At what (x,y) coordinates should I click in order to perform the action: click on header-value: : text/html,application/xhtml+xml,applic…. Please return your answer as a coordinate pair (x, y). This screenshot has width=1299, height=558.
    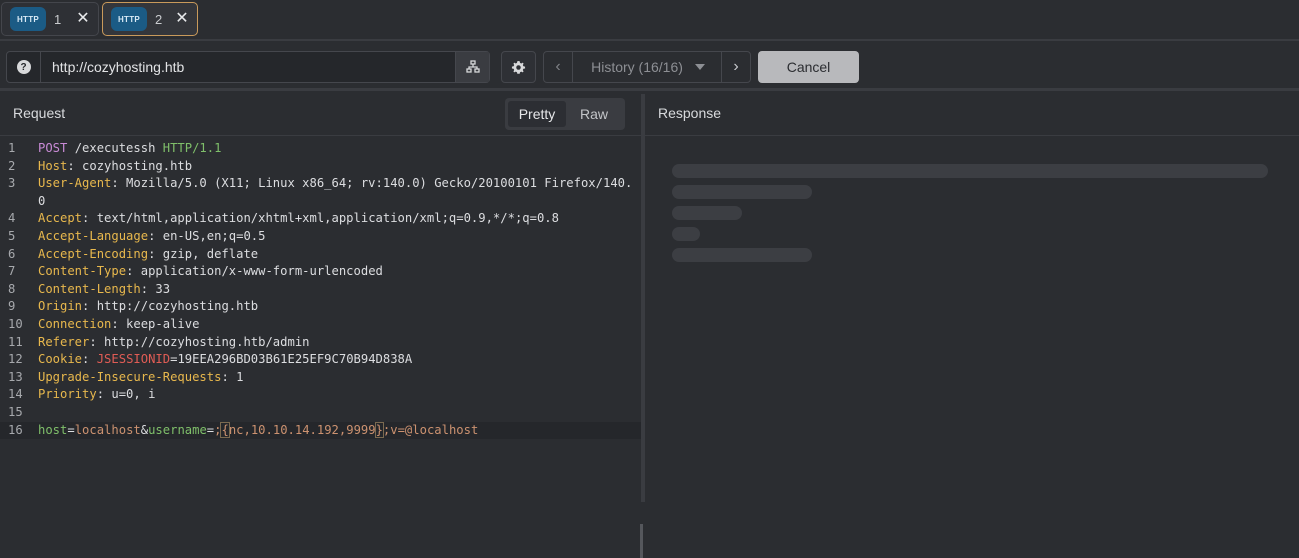
    Looking at the image, I should click on (320, 218).